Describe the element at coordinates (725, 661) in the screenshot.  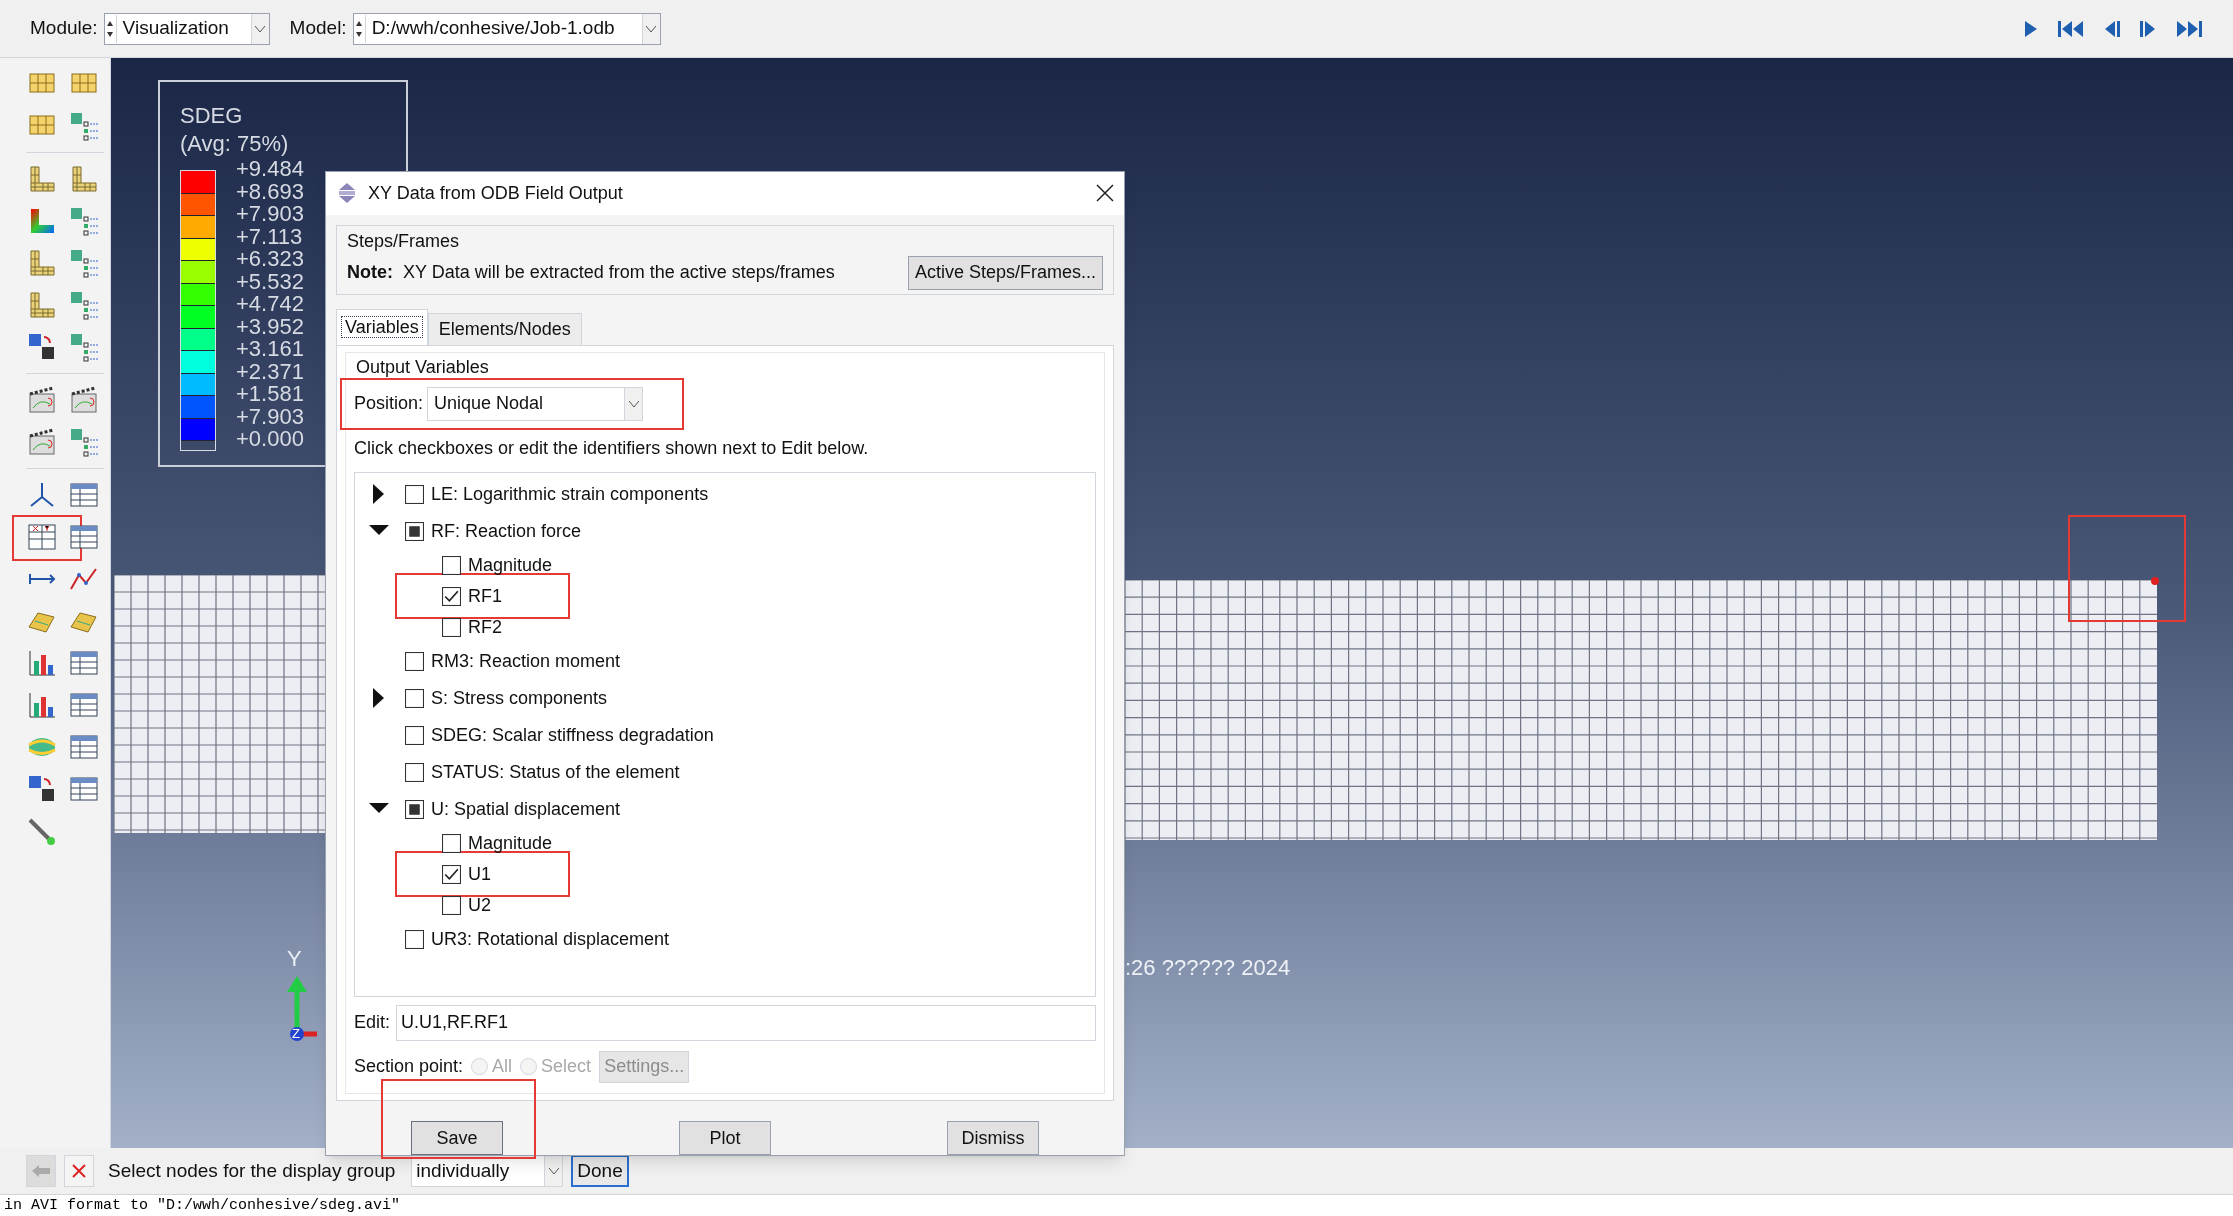
I see `tree-item: RM3: Reaction moment` at that location.